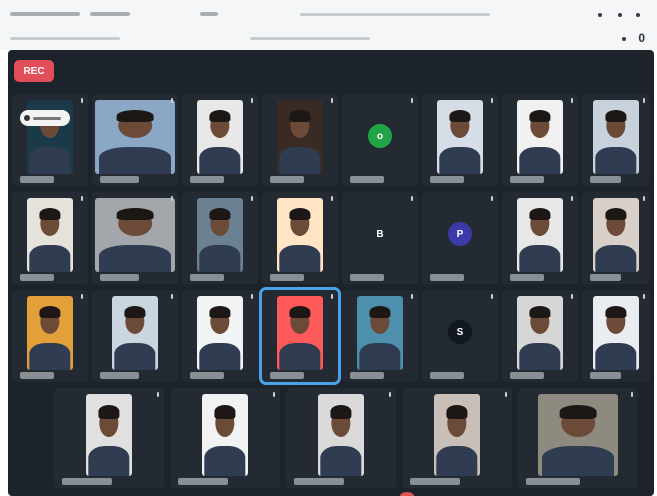  I want to click on recording-badge: REC, so click(34, 71).